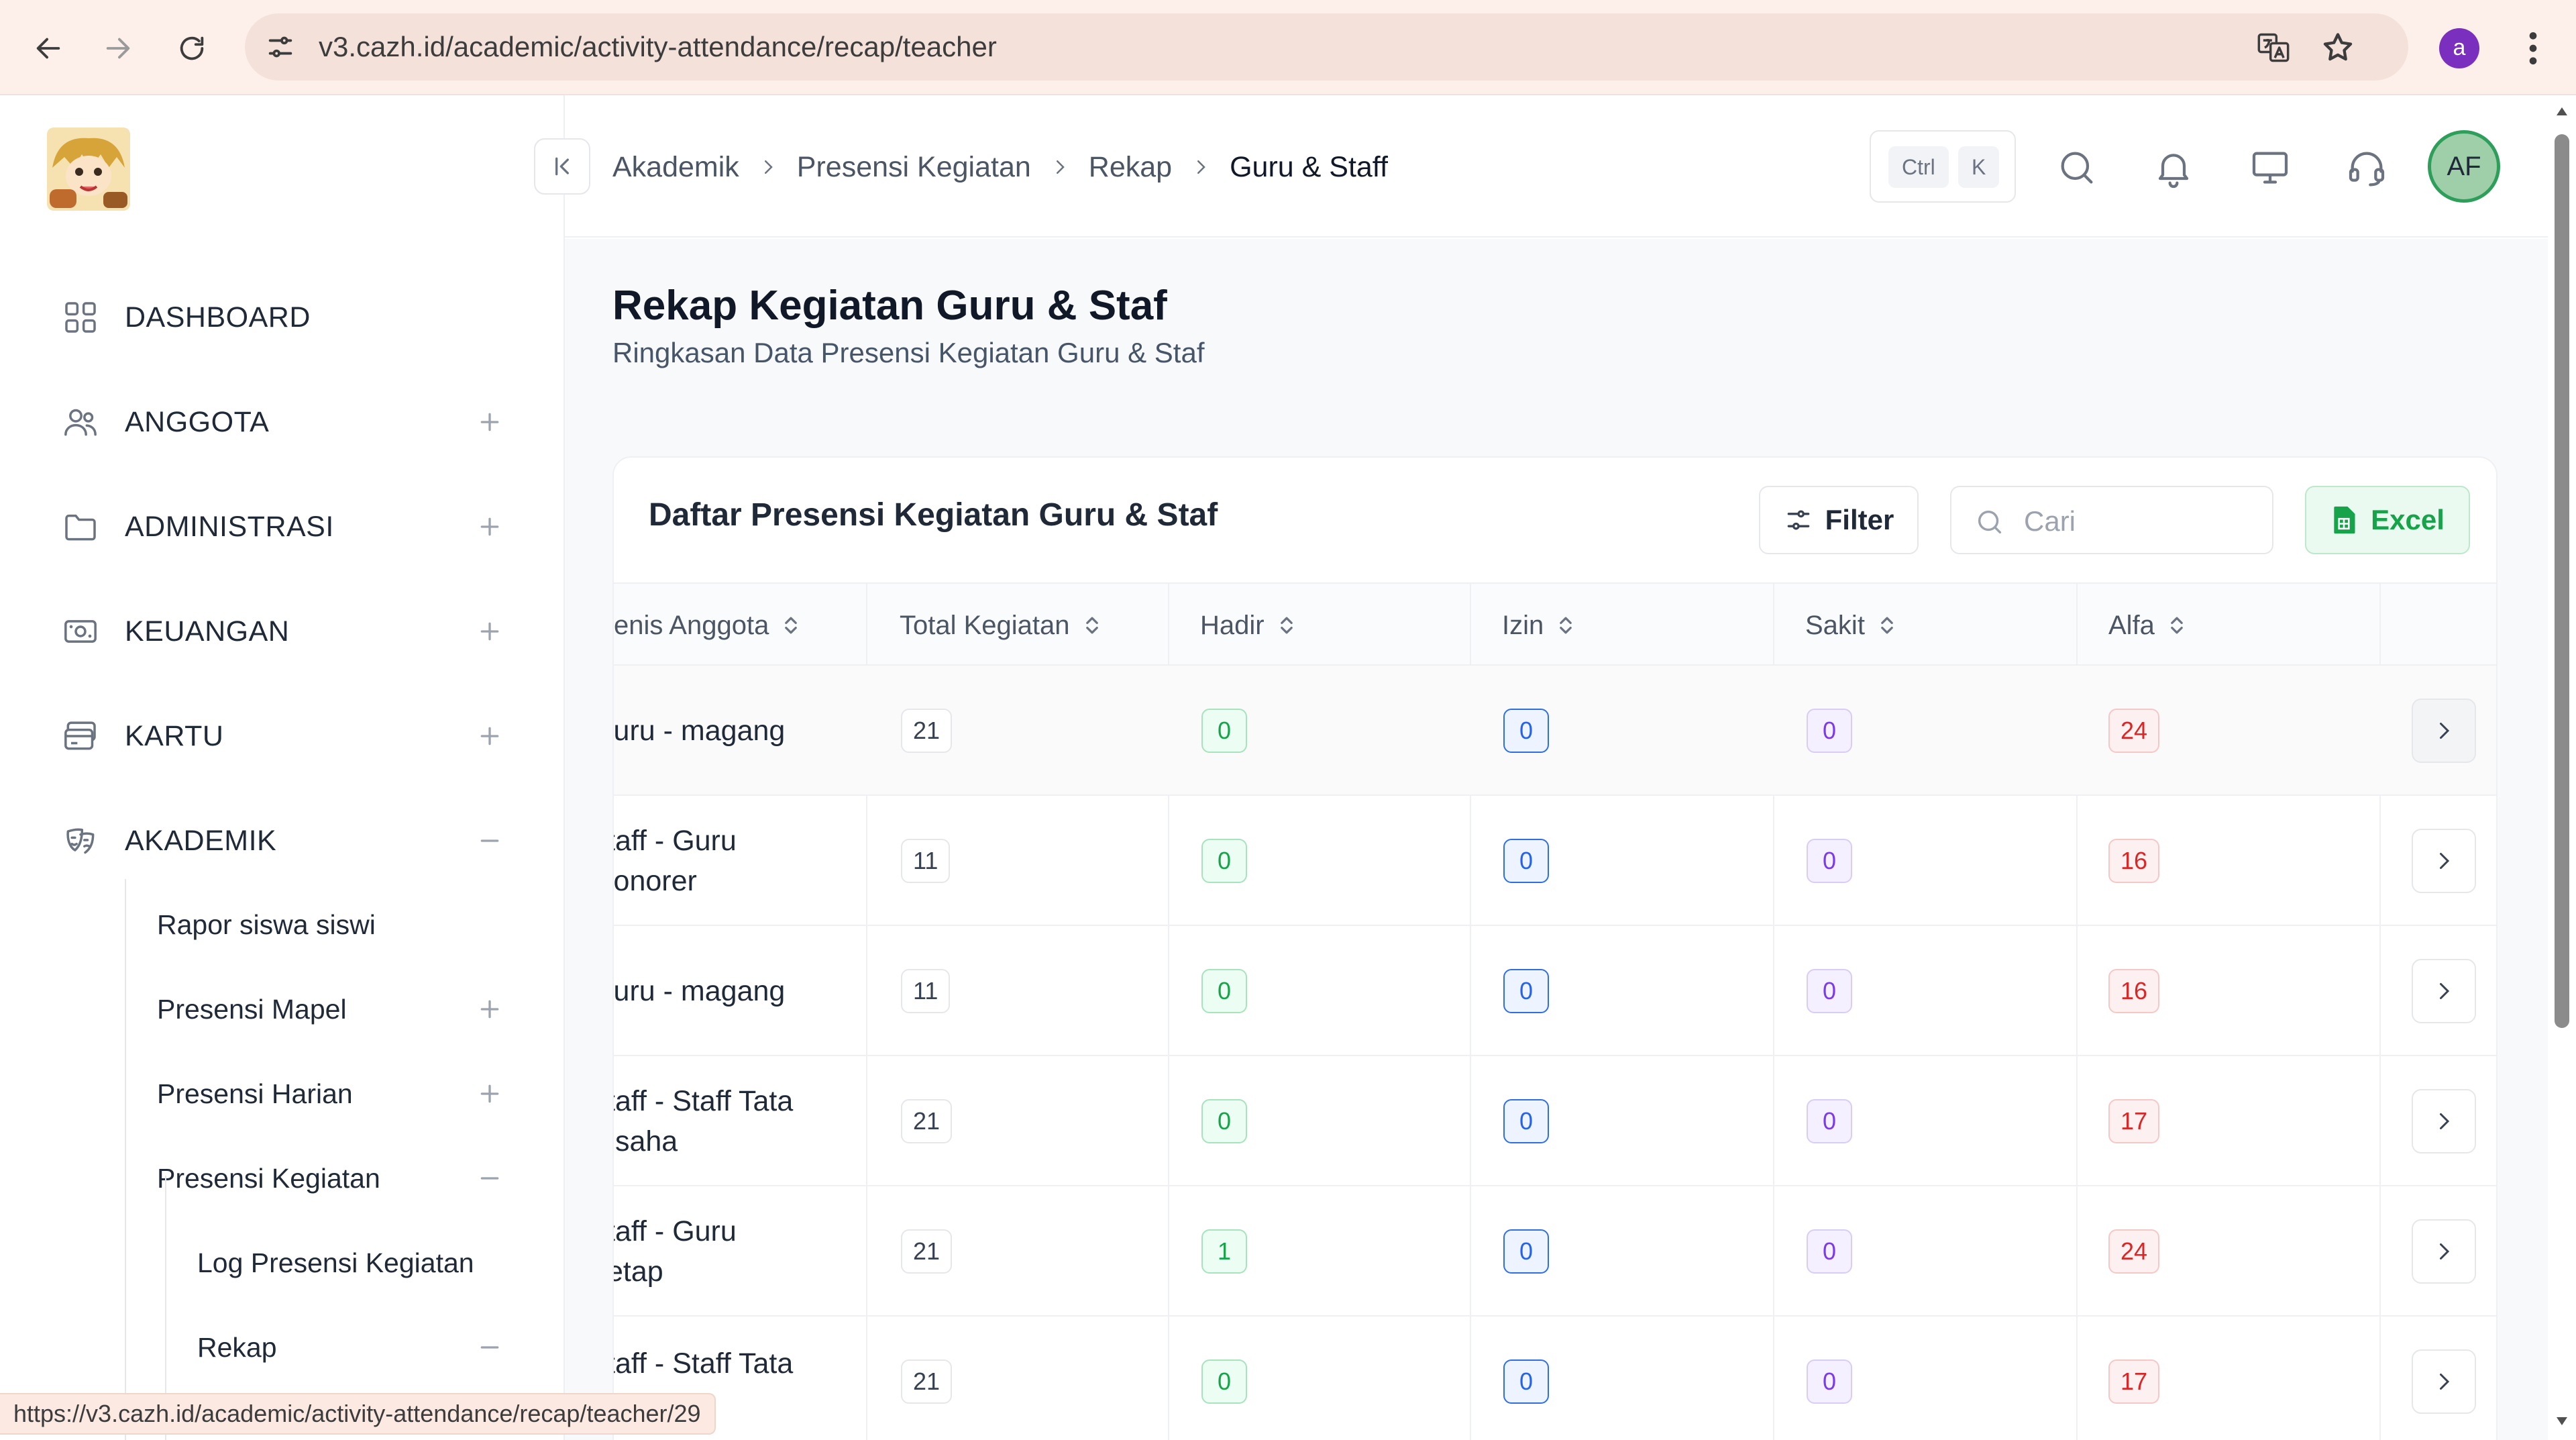  Describe the element at coordinates (1859, 519) in the screenshot. I see `filter-button-label: Filter` at that location.